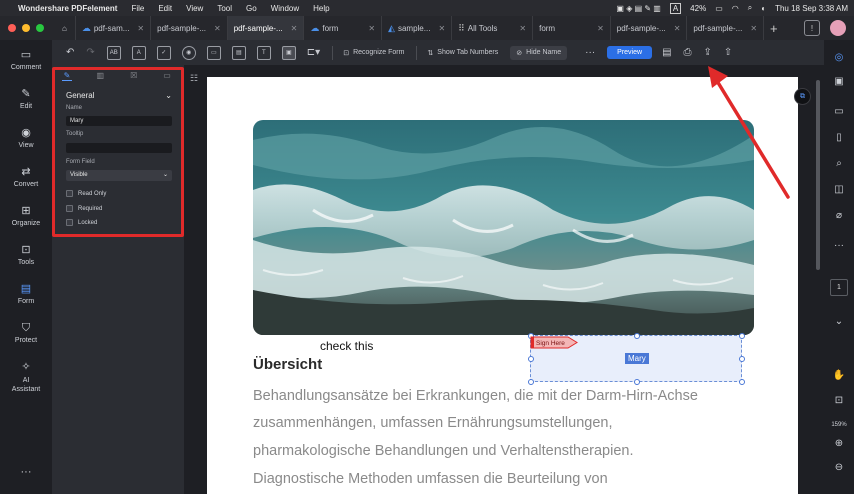 This screenshot has width=854, height=494. Describe the element at coordinates (811, 8) in the screenshot. I see `clock: Thu 18 Sep 3:38 AM` at that location.